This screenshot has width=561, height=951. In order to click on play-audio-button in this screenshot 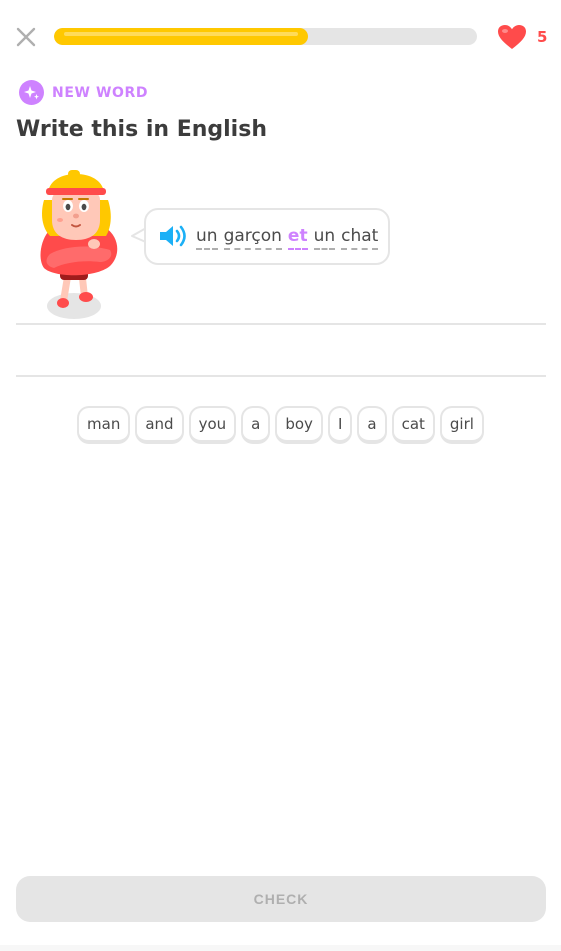, I will do `click(174, 236)`.